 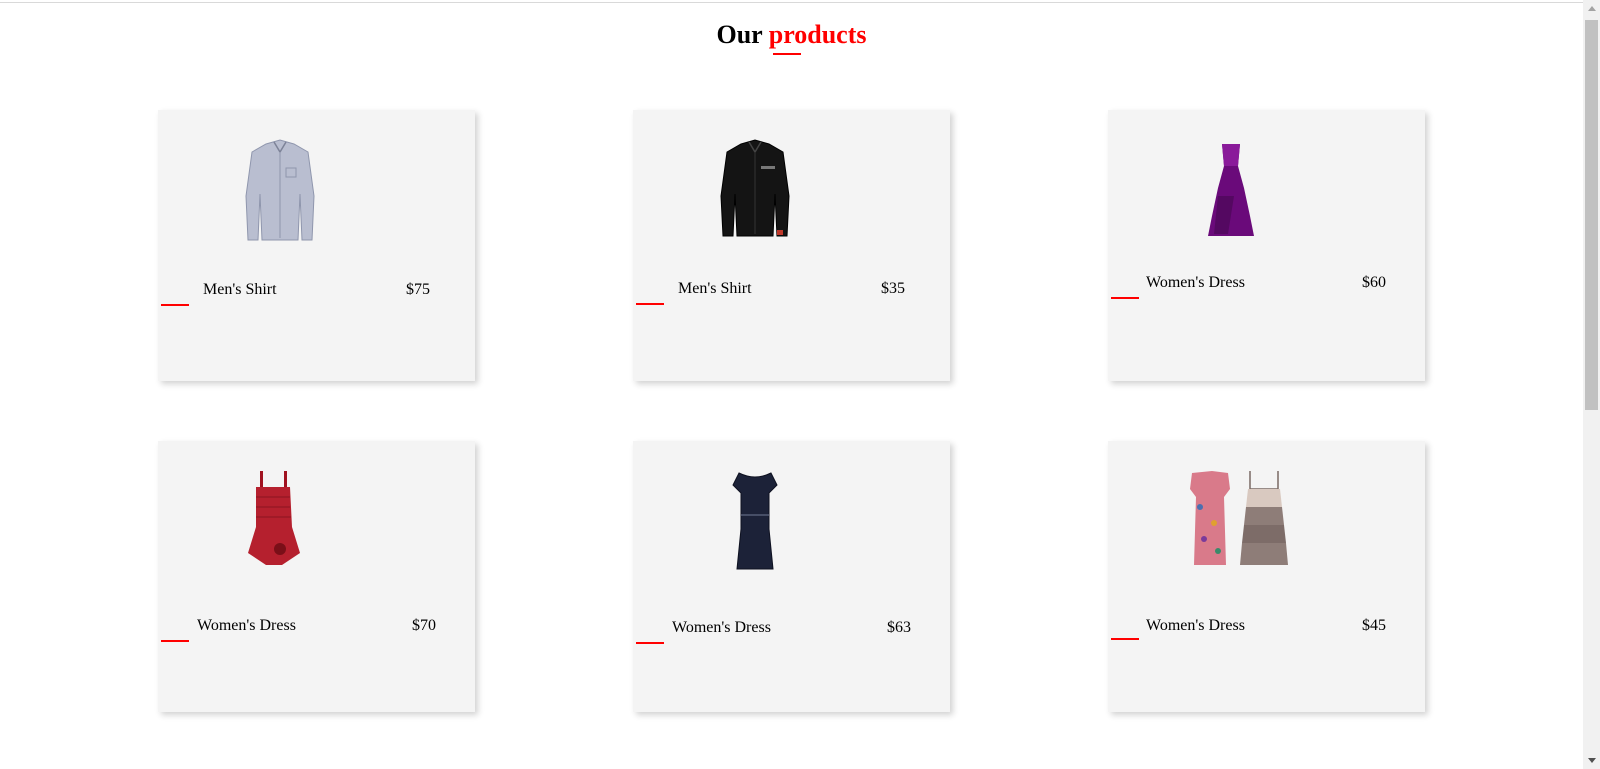 What do you see at coordinates (1592, 760) in the screenshot?
I see `scroll-down-arrow-icon` at bounding box center [1592, 760].